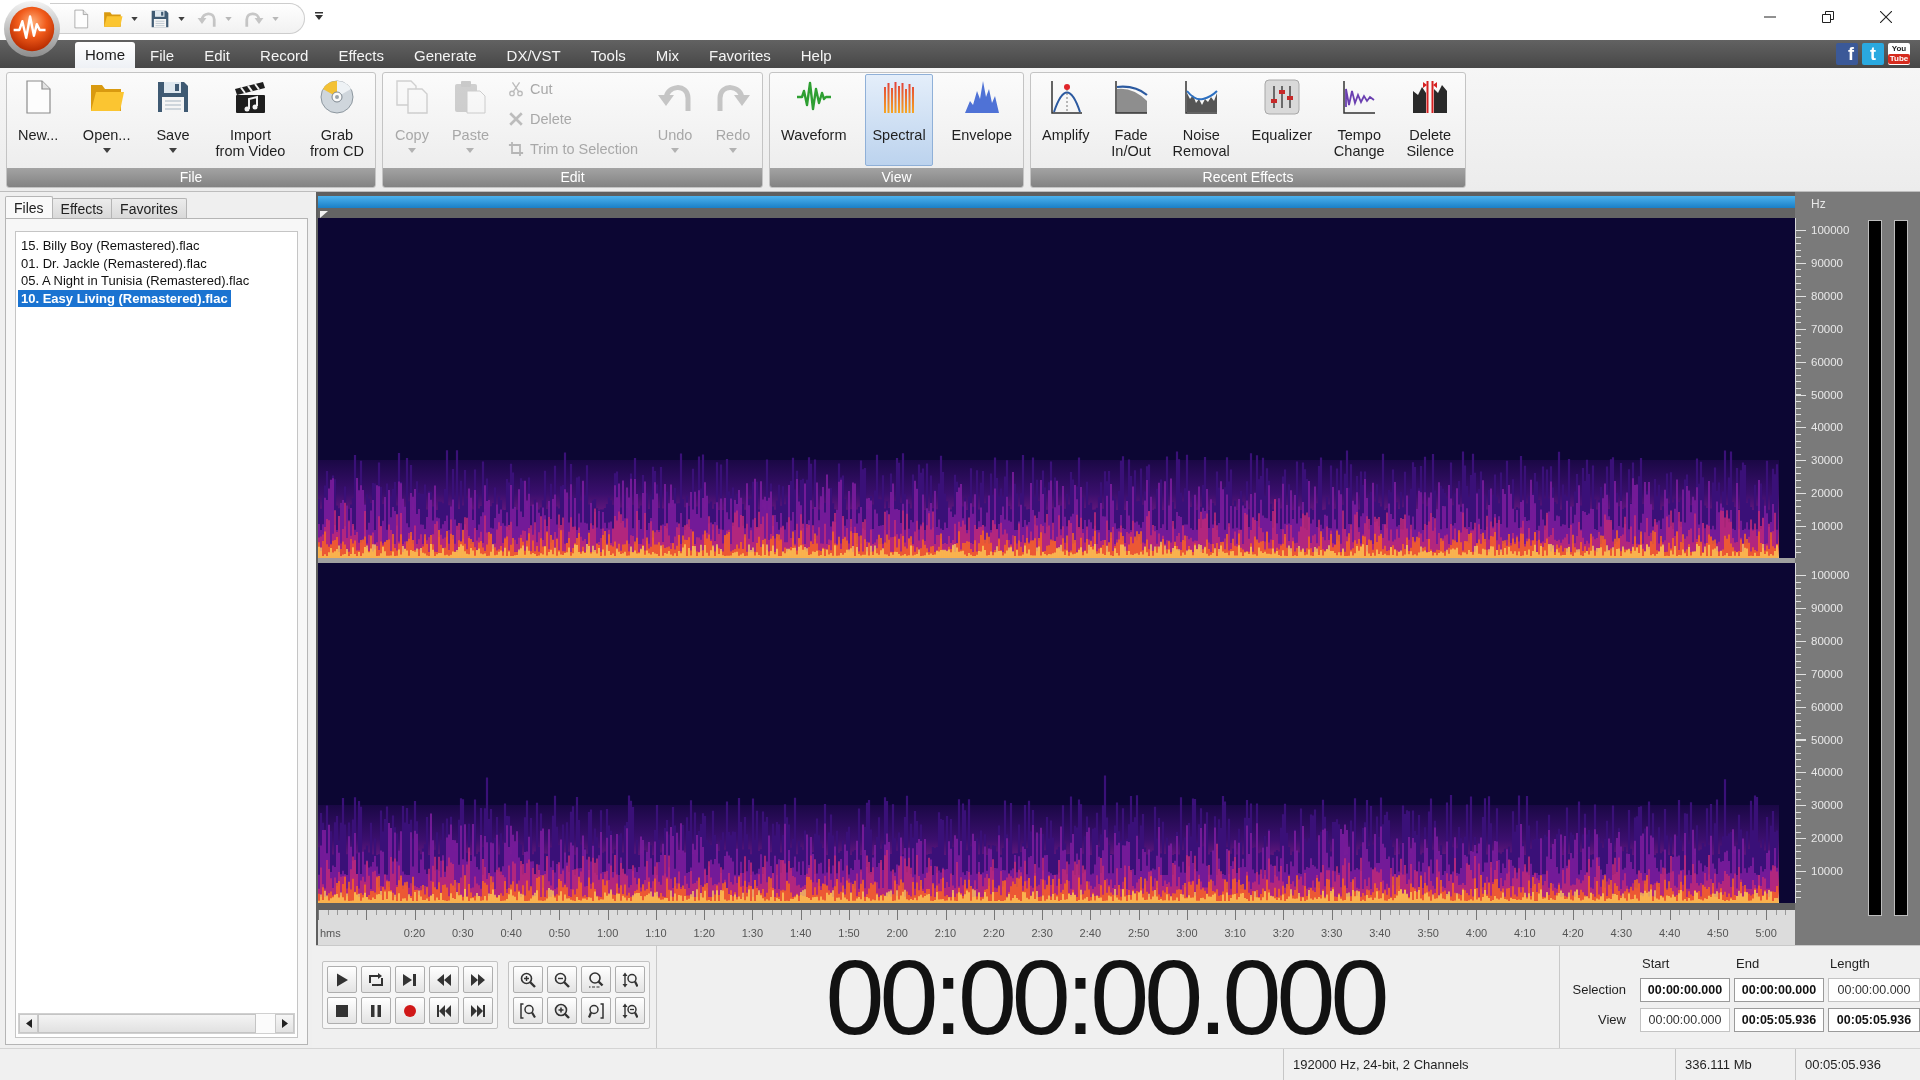  I want to click on panel-tab: Files, so click(29, 207).